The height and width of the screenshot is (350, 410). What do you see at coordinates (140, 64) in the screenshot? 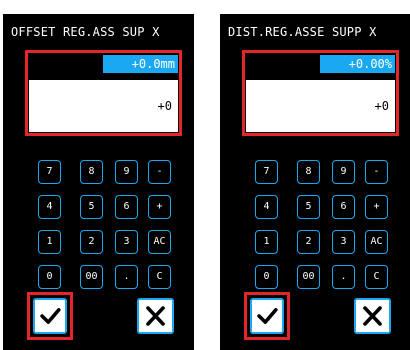
I see `current-value: +0.0mm` at bounding box center [140, 64].